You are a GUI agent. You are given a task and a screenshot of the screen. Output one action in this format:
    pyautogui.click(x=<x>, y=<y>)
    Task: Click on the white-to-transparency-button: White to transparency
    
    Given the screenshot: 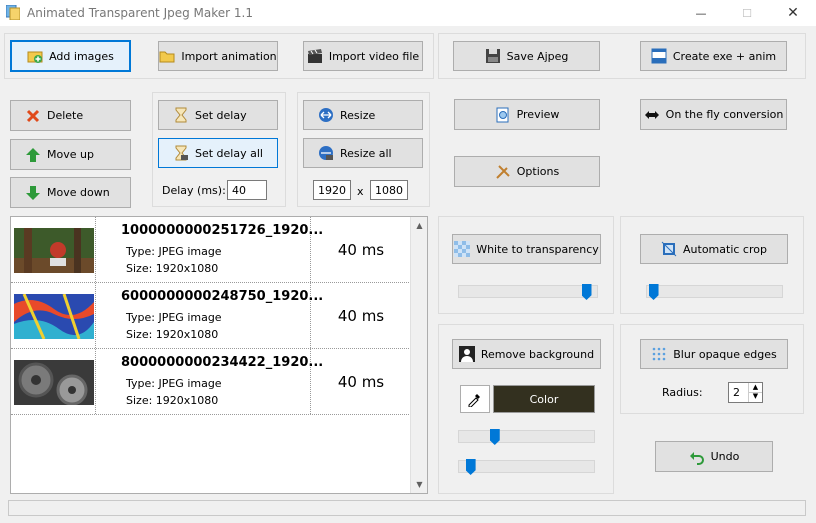 What is the action you would take?
    pyautogui.click(x=526, y=249)
    